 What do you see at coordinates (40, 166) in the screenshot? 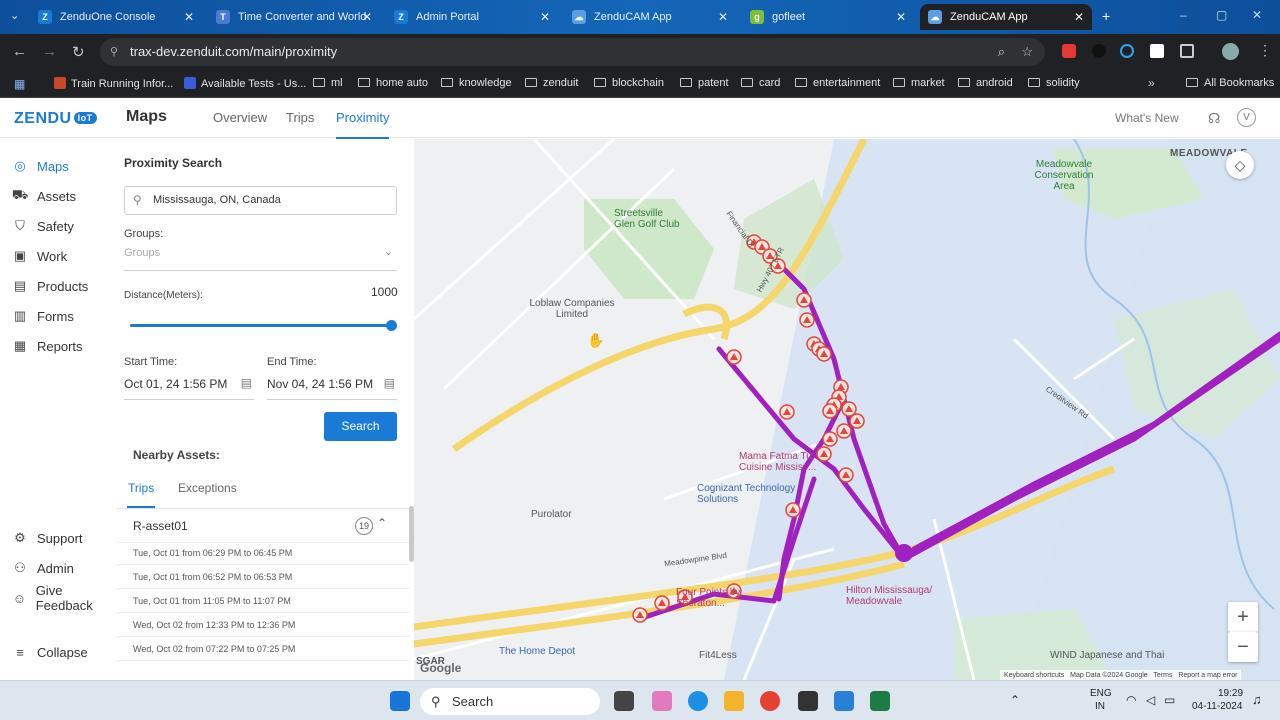
I see `sidebar-item-maps: ◎ Maps` at bounding box center [40, 166].